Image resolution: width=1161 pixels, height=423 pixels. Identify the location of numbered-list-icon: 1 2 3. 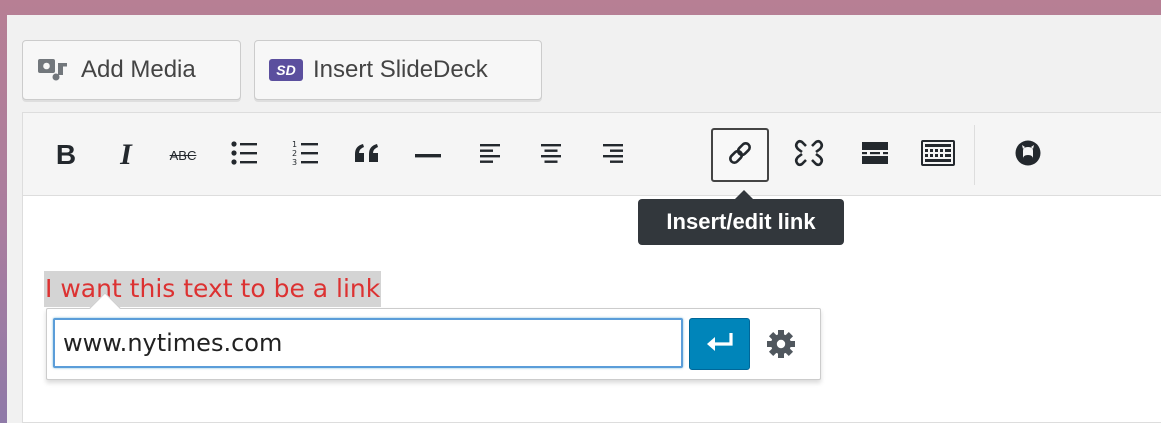
(305, 155).